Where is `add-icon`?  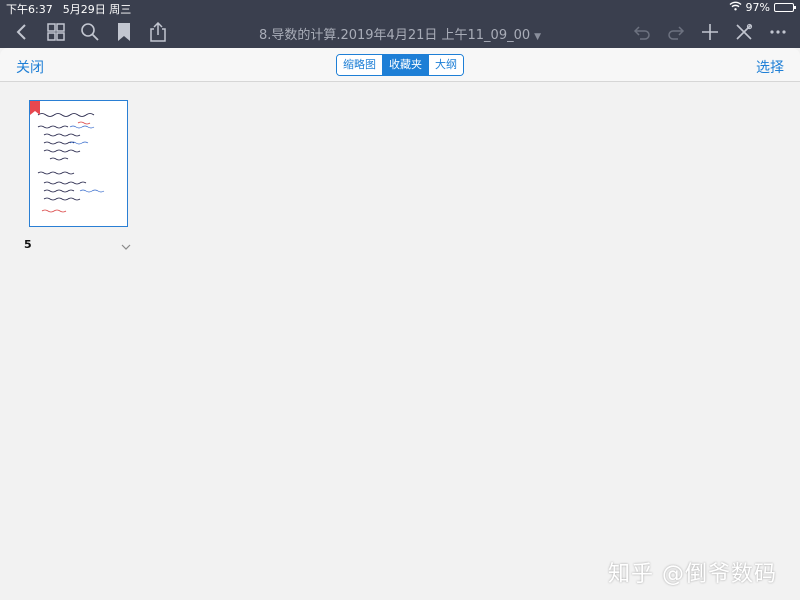 add-icon is located at coordinates (710, 32).